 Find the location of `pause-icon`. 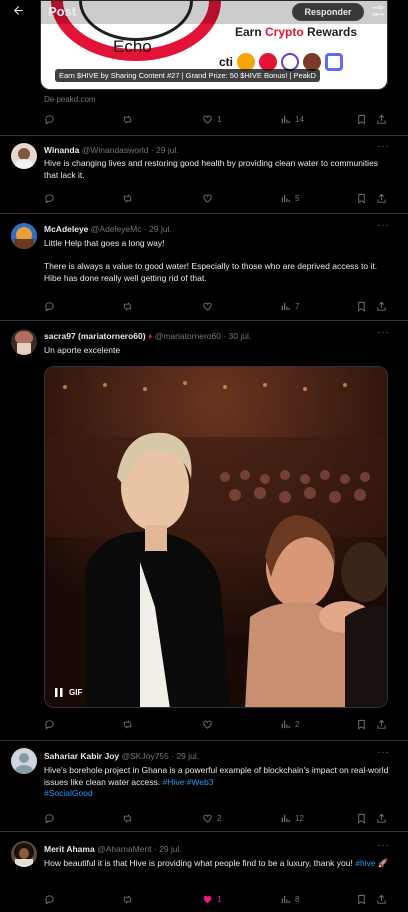

pause-icon is located at coordinates (59, 692).